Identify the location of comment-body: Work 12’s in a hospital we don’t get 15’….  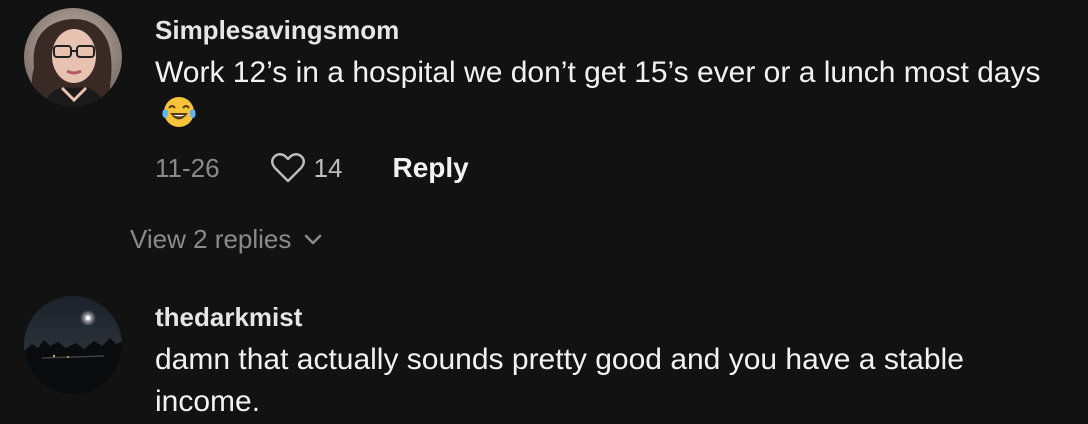
(598, 72).